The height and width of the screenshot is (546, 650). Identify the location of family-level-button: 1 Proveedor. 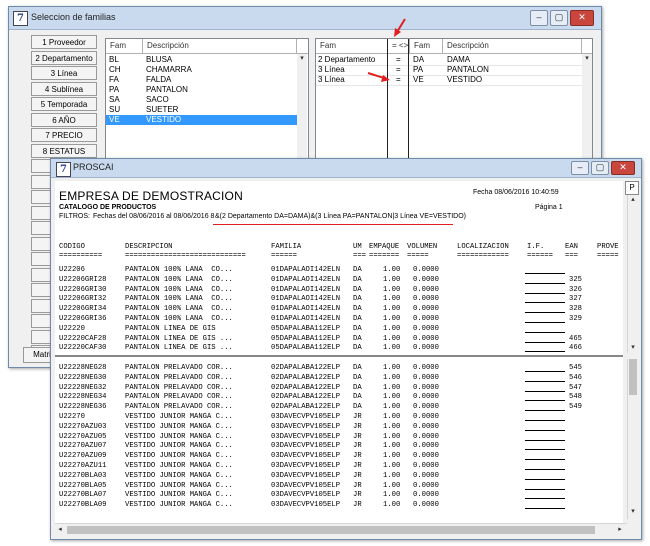
(64, 42).